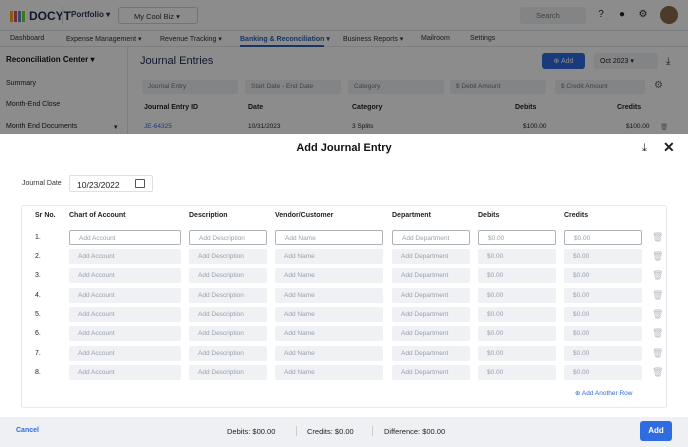 This screenshot has height=447, width=688. Describe the element at coordinates (576, 215) in the screenshot. I see `col-credits: Credits` at that location.